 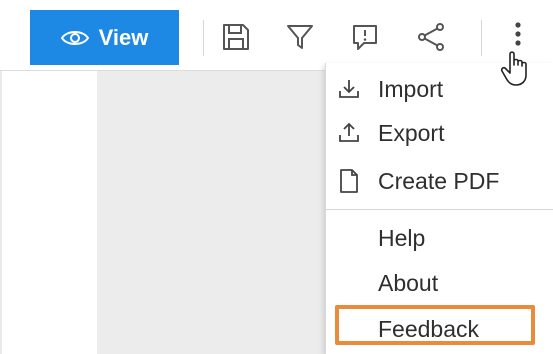 I want to click on eye-icon, so click(x=74, y=38).